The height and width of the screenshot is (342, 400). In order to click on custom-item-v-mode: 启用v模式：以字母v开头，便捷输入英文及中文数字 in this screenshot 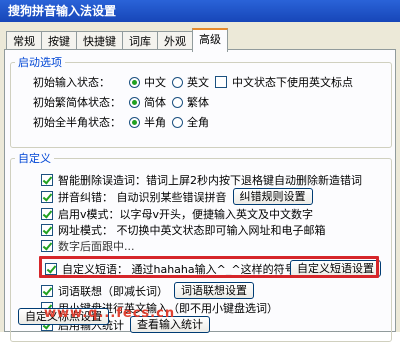, I will do `click(177, 214)`.